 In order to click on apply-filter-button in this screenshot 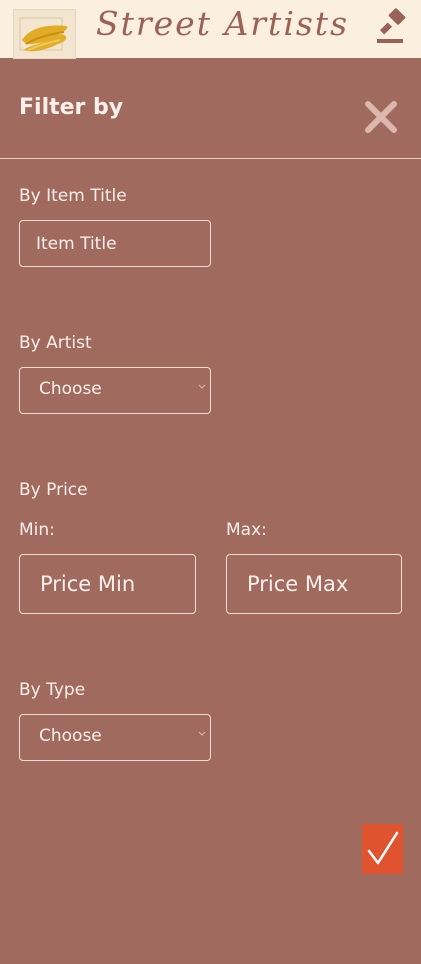, I will do `click(382, 849)`.